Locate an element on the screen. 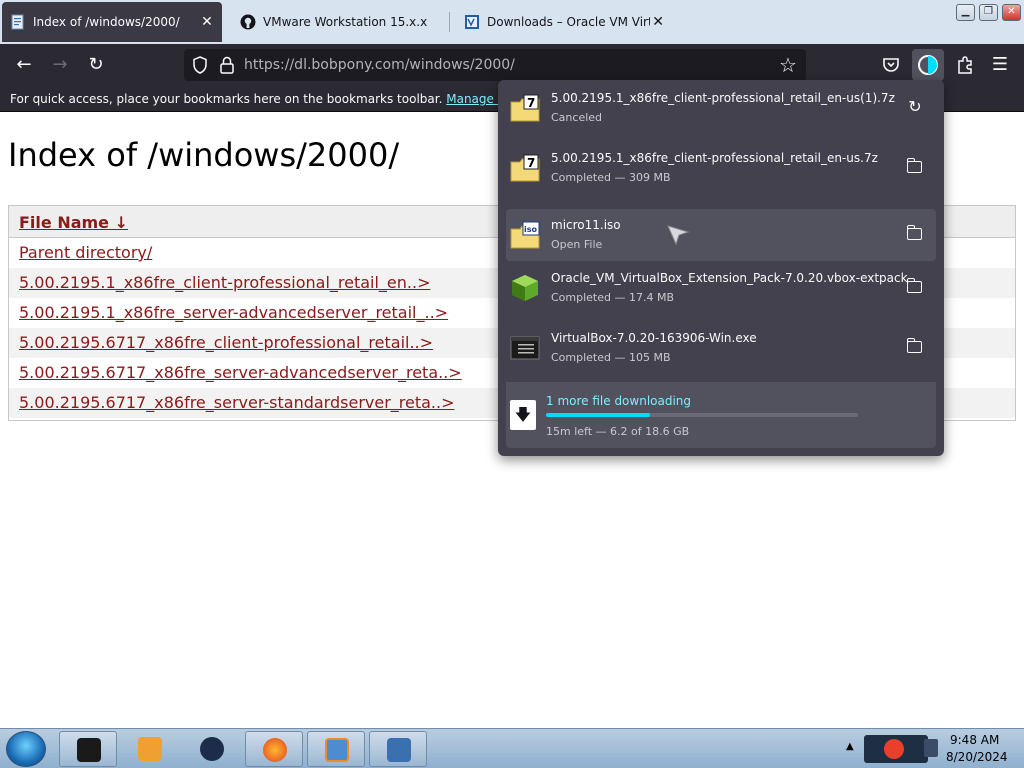 The width and height of the screenshot is (1024, 768). show-hidden-icons-icon: ▲ is located at coordinates (850, 746).